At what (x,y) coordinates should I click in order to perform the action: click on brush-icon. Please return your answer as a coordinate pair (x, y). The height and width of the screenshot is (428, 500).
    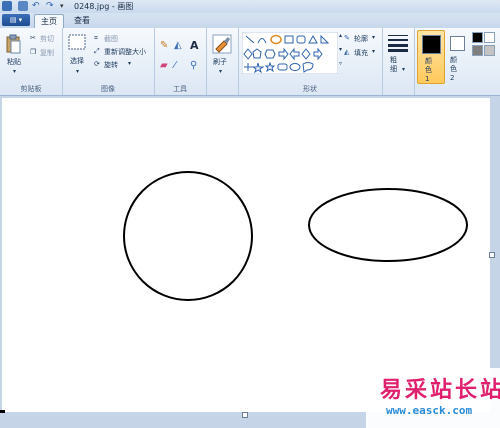
    Looking at the image, I should click on (222, 44).